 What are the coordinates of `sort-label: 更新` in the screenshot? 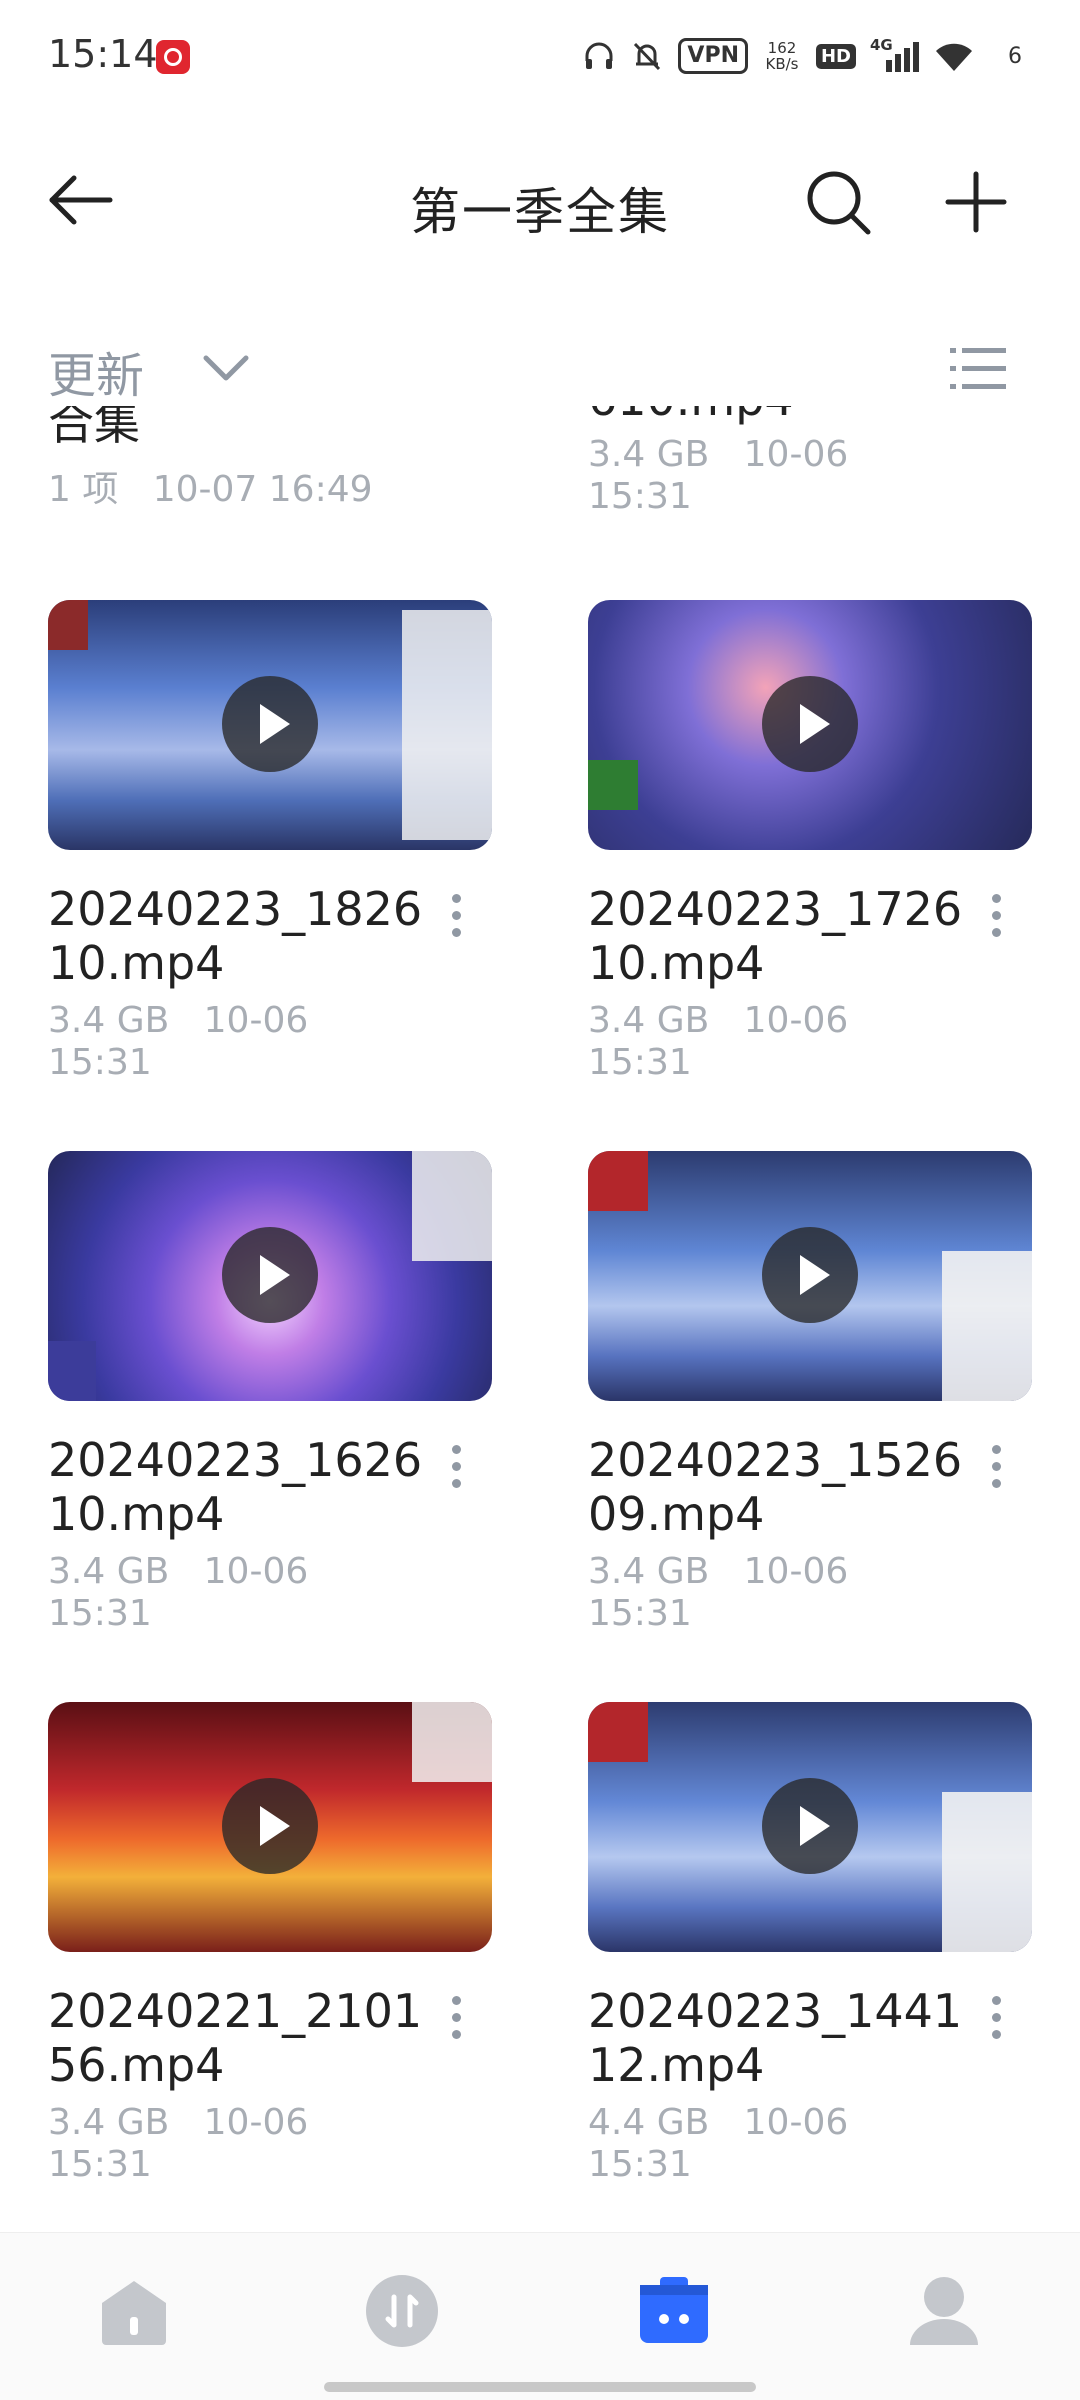 It's located at (96, 371).